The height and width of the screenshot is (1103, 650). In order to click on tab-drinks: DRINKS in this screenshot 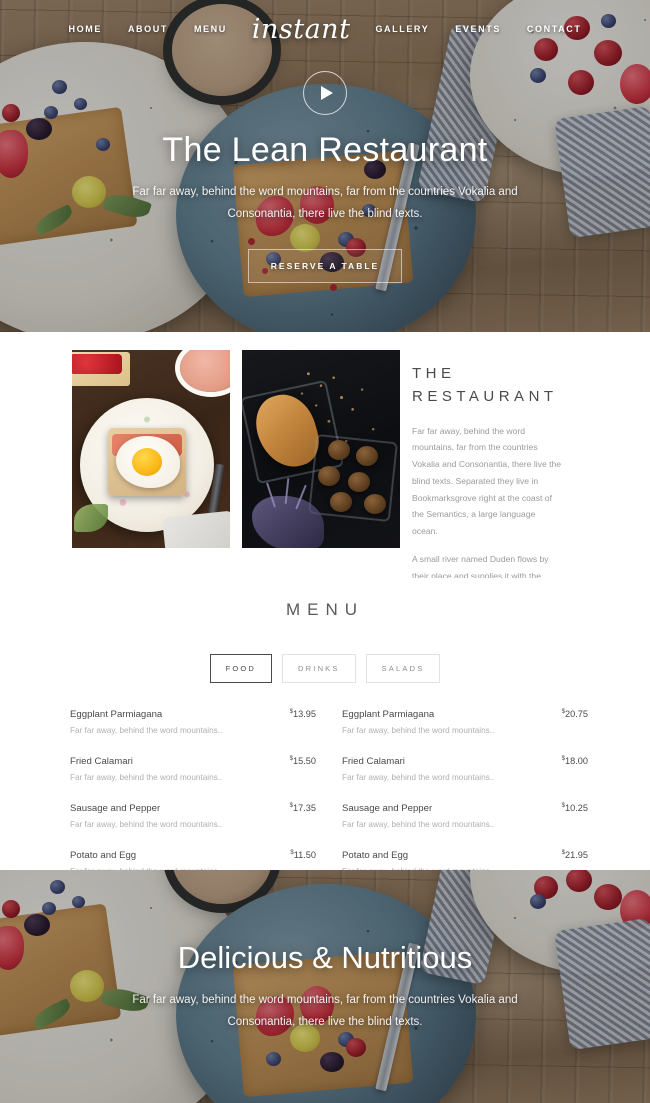, I will do `click(319, 668)`.